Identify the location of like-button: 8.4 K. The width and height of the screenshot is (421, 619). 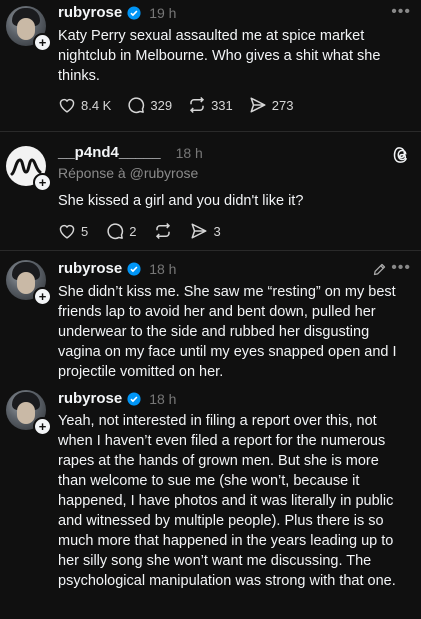
(84, 105).